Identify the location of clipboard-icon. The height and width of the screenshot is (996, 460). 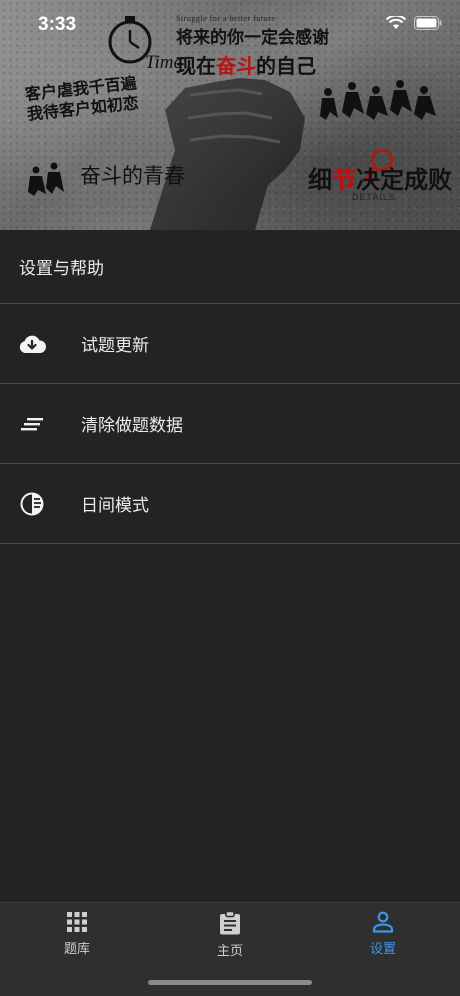
(230, 923).